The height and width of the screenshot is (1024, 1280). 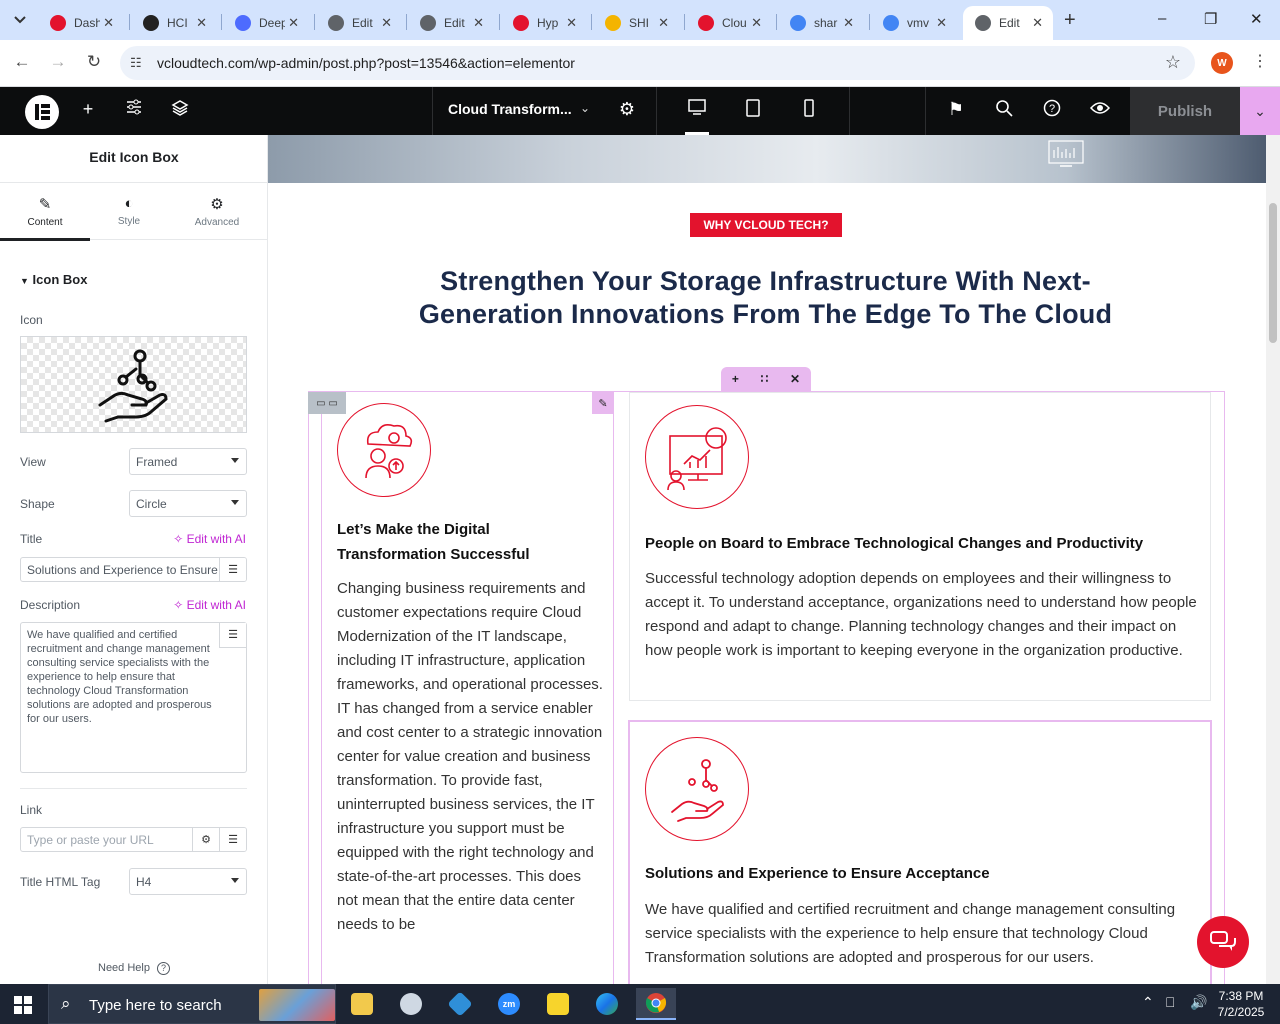 I want to click on description-edit-with-ai-link: ✧ Edit with AI, so click(x=209, y=605).